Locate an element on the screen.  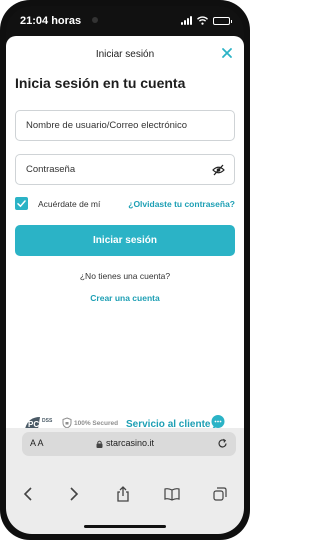
wifi-icon is located at coordinates (202, 20).